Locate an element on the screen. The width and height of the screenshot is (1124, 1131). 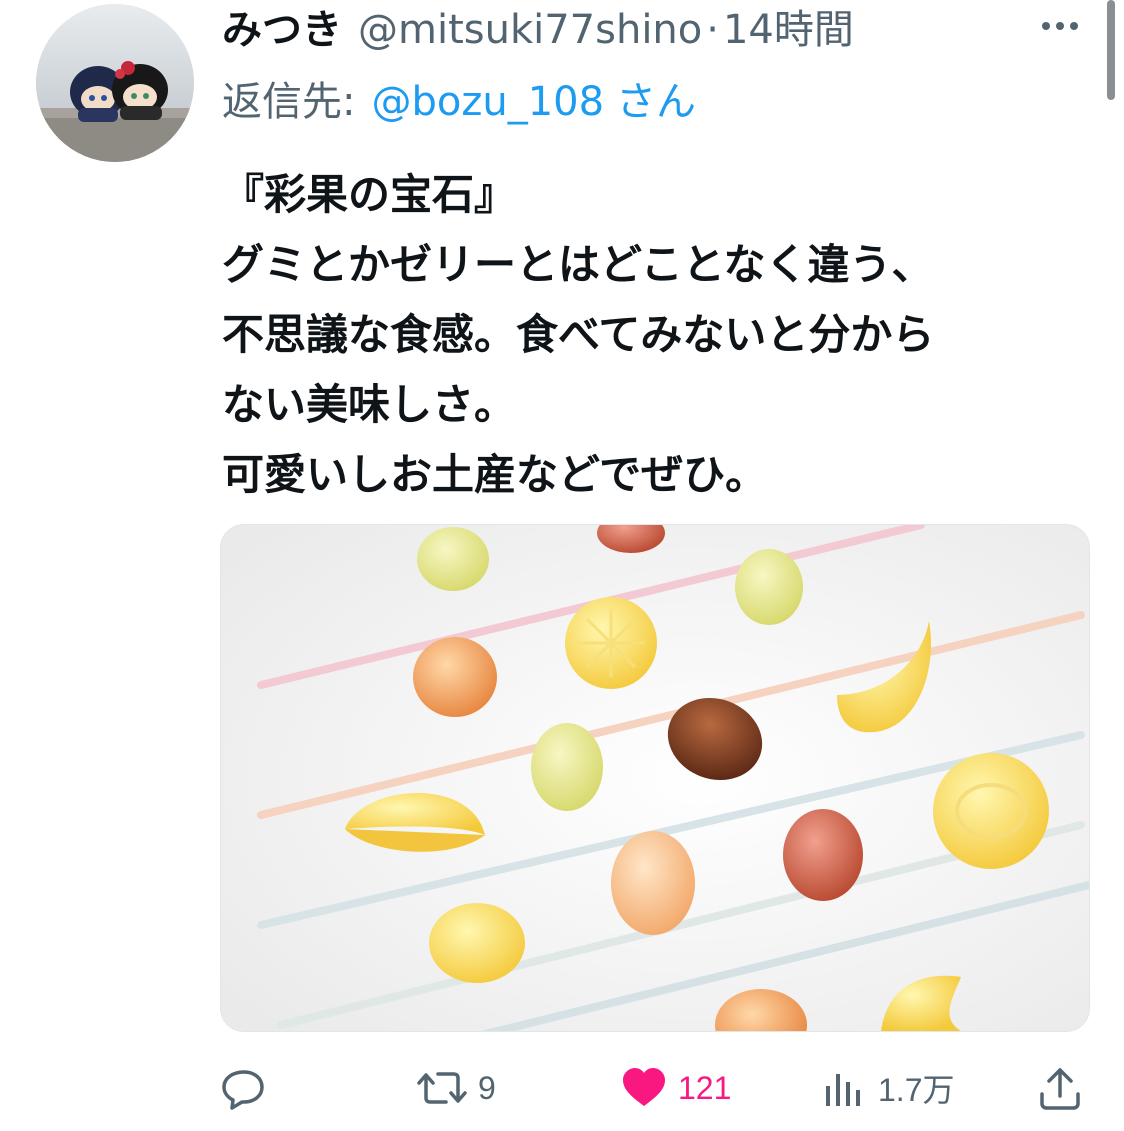
share-button is located at coordinates (1065, 1088).